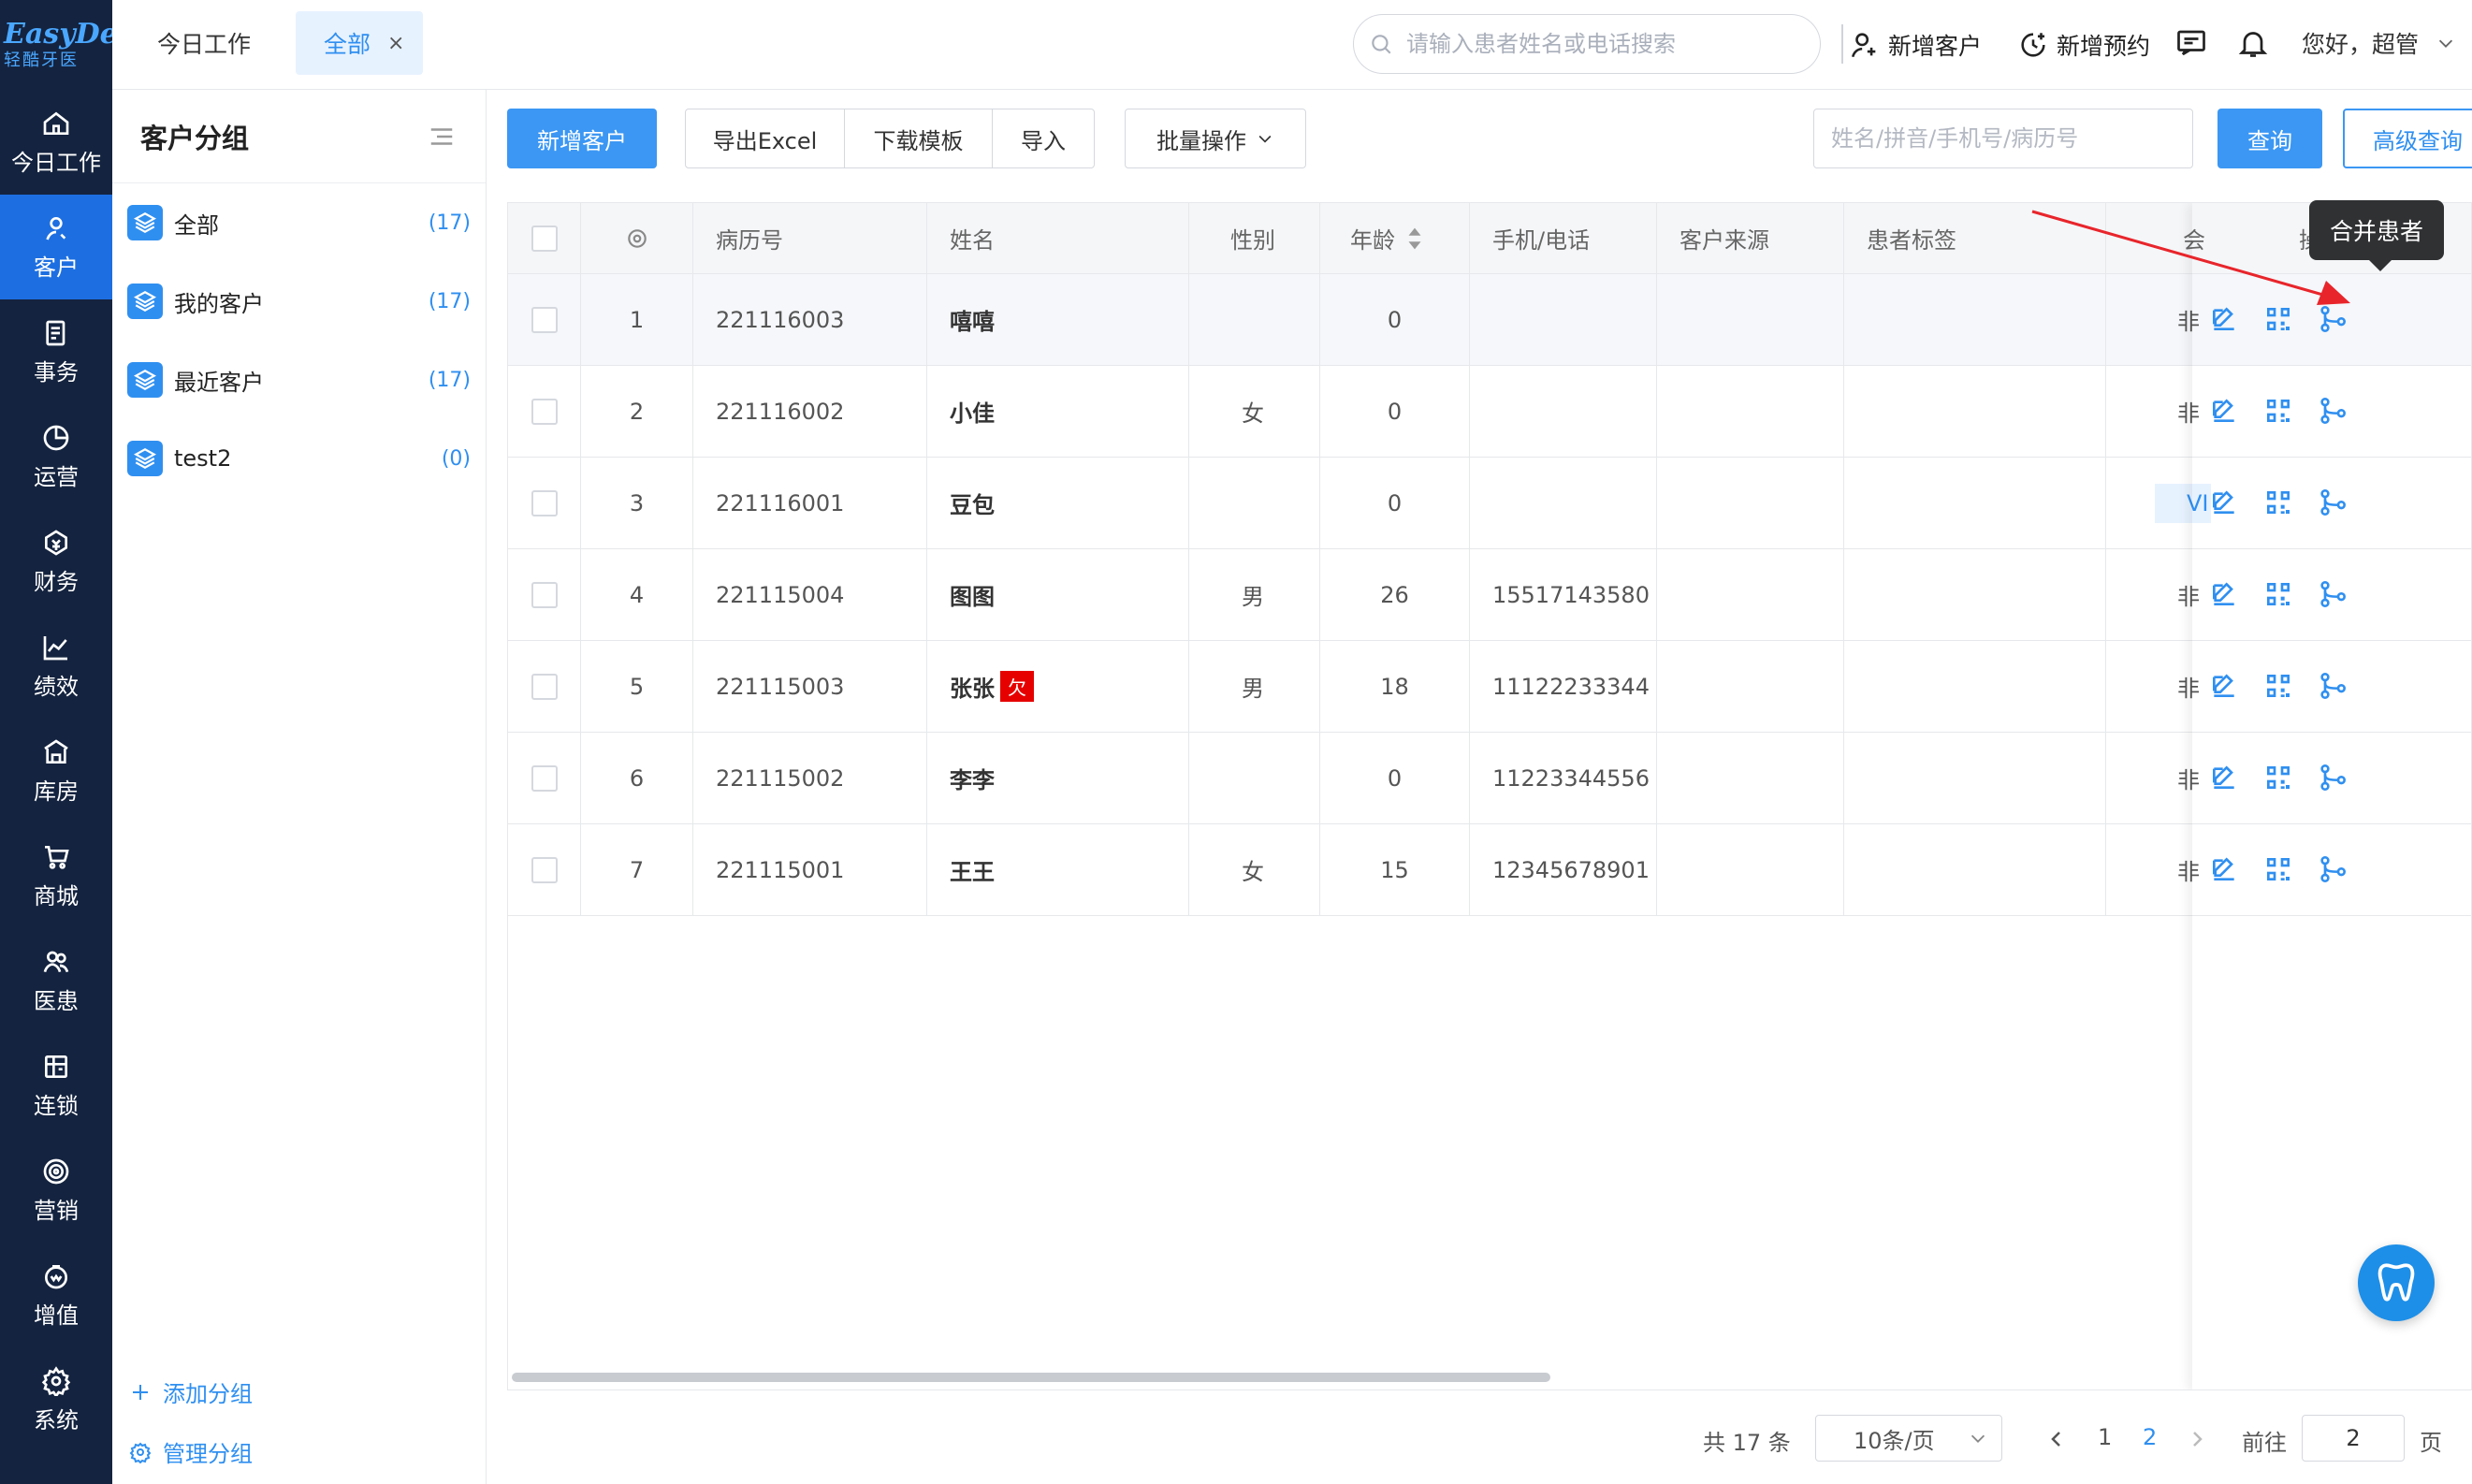 The image size is (2472, 1484). What do you see at coordinates (1201, 140) in the screenshot?
I see `batch-label: 批量操作` at bounding box center [1201, 140].